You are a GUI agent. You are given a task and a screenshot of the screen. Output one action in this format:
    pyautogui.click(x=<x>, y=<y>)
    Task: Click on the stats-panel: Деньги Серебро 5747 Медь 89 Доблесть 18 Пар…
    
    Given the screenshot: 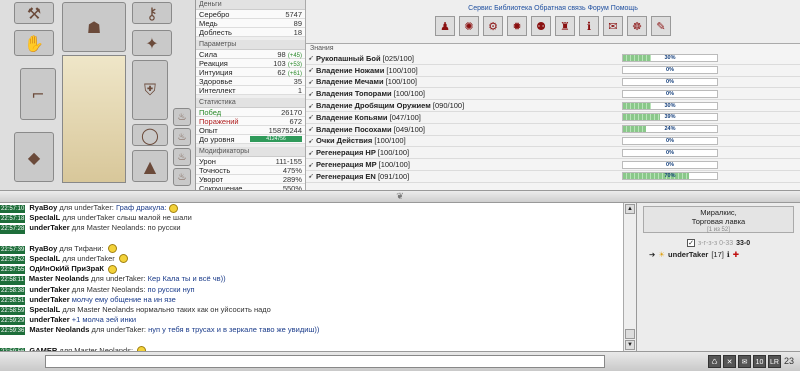 What is the action you would take?
    pyautogui.click(x=251, y=96)
    